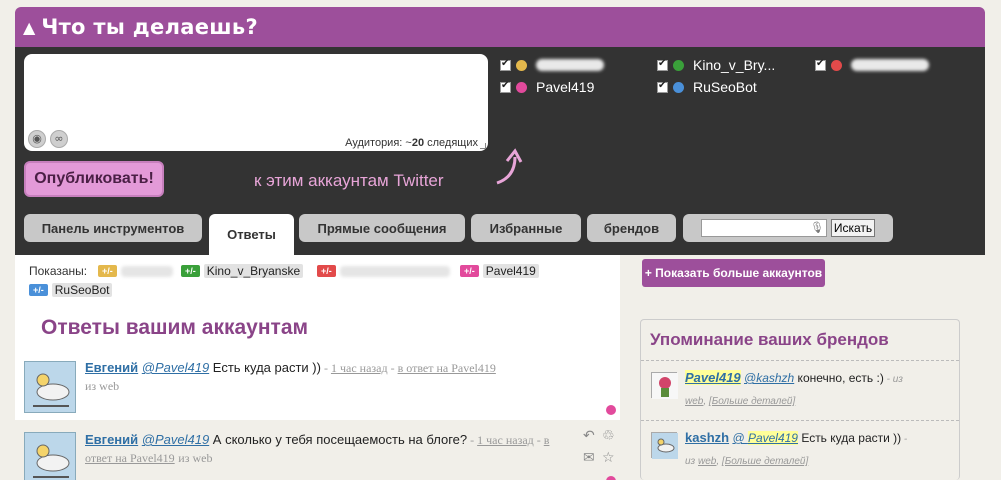  I want to click on favorite-star-icon: ☆, so click(608, 458).